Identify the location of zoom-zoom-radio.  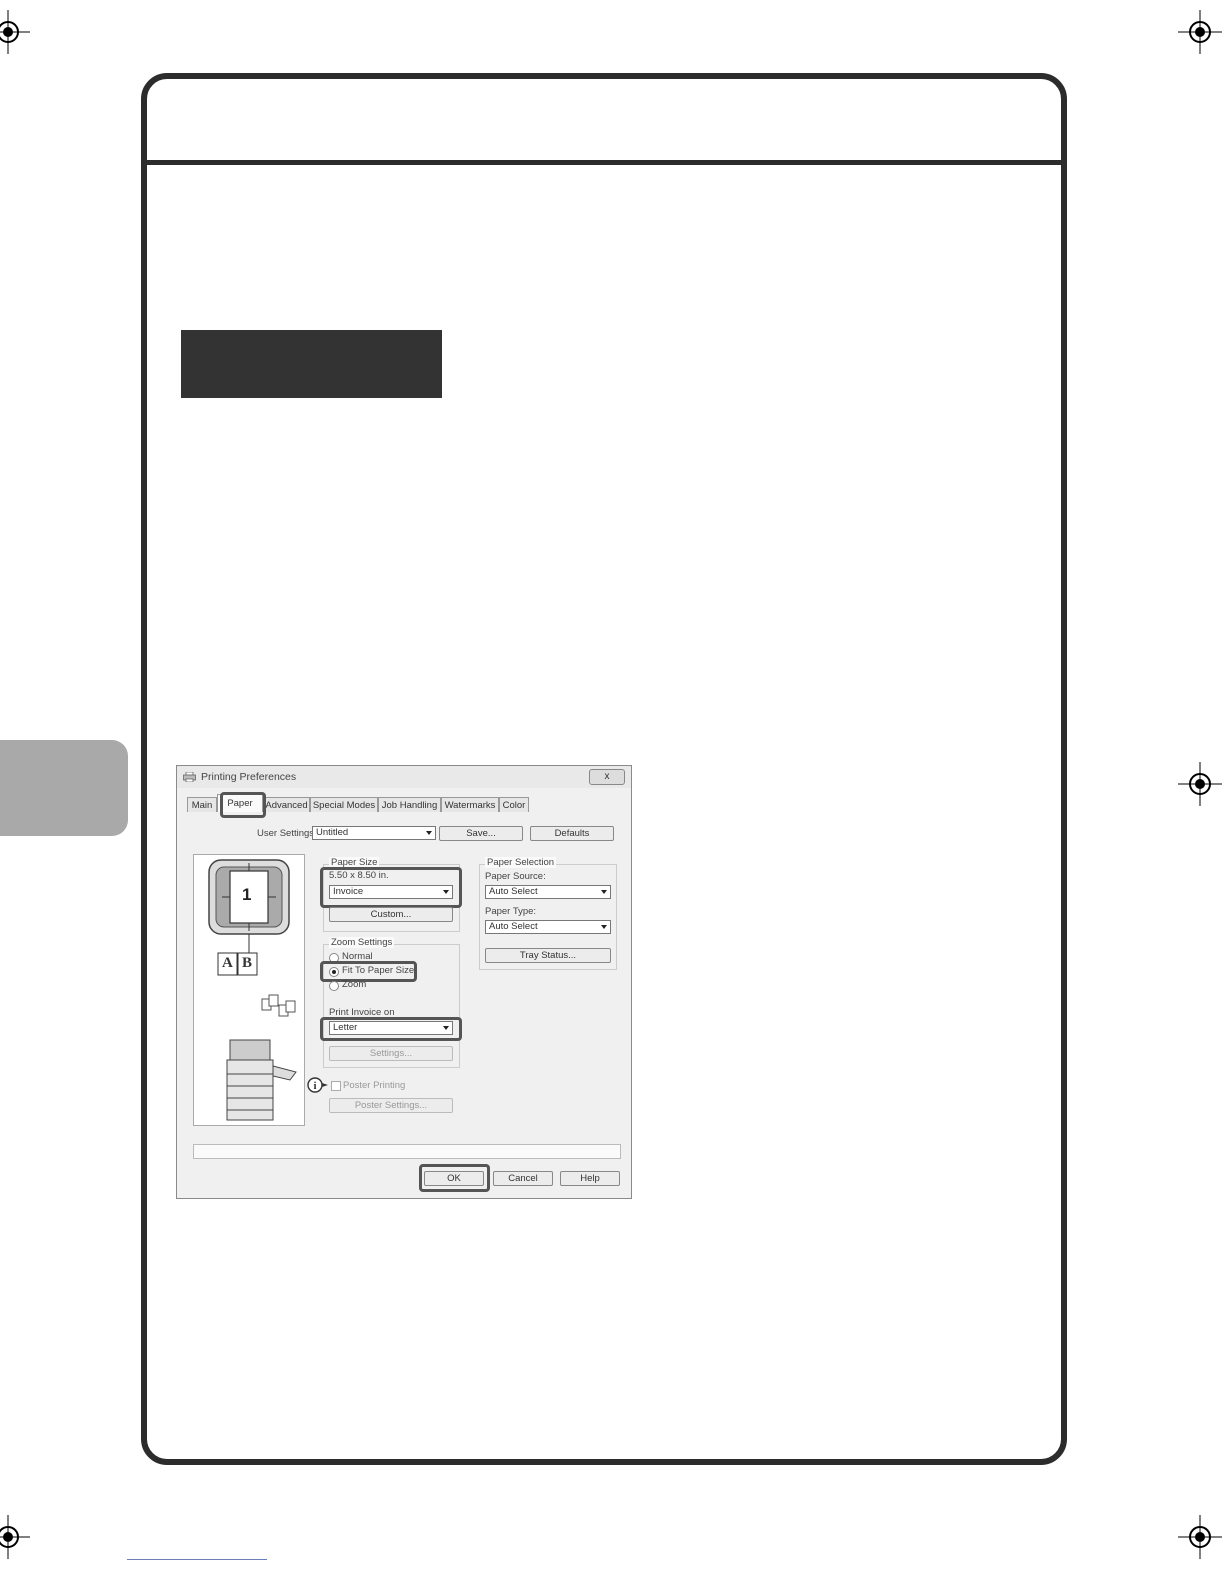
(334, 986).